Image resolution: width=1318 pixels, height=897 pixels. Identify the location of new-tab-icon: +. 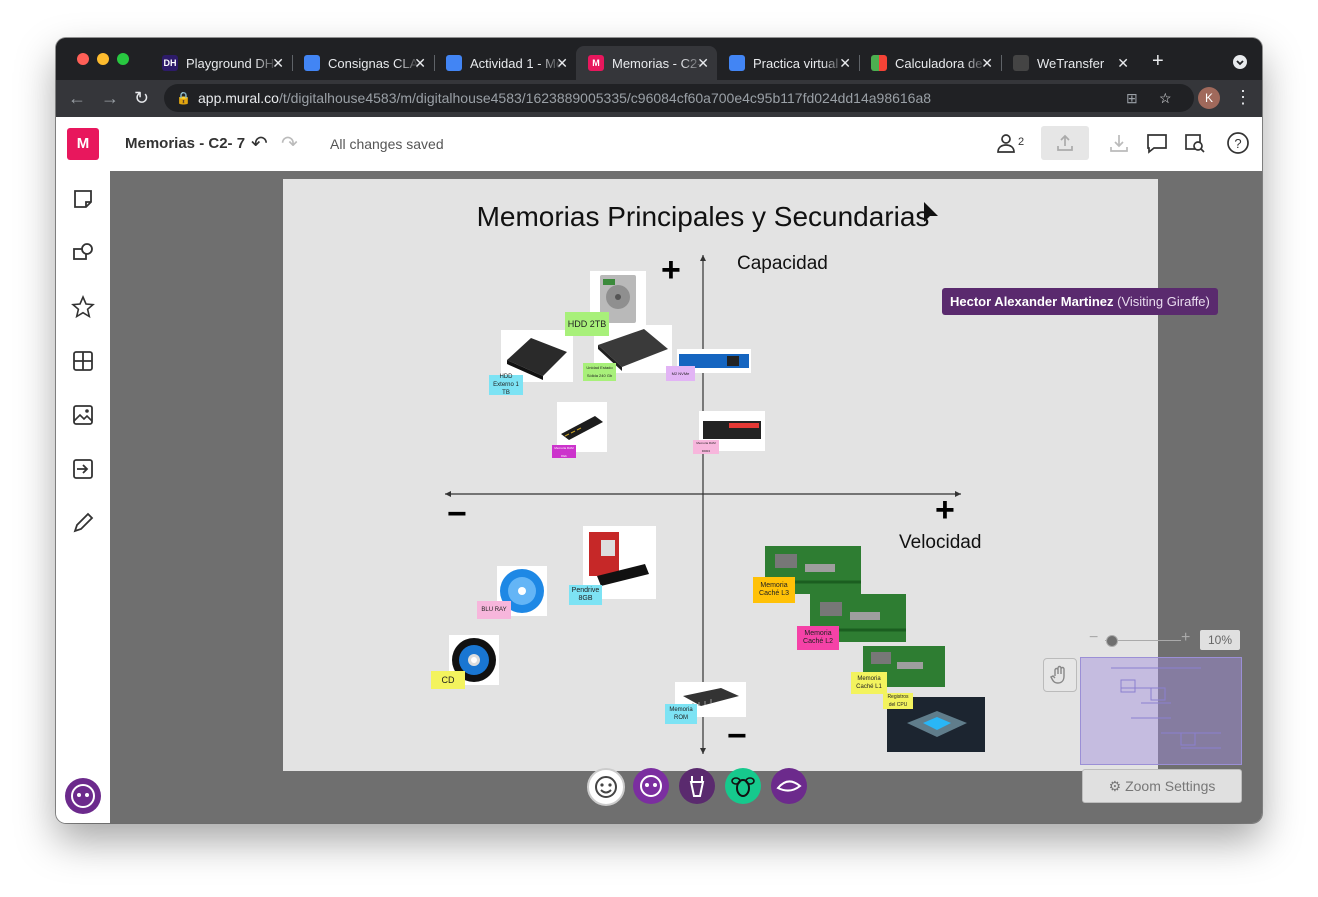
(1158, 61).